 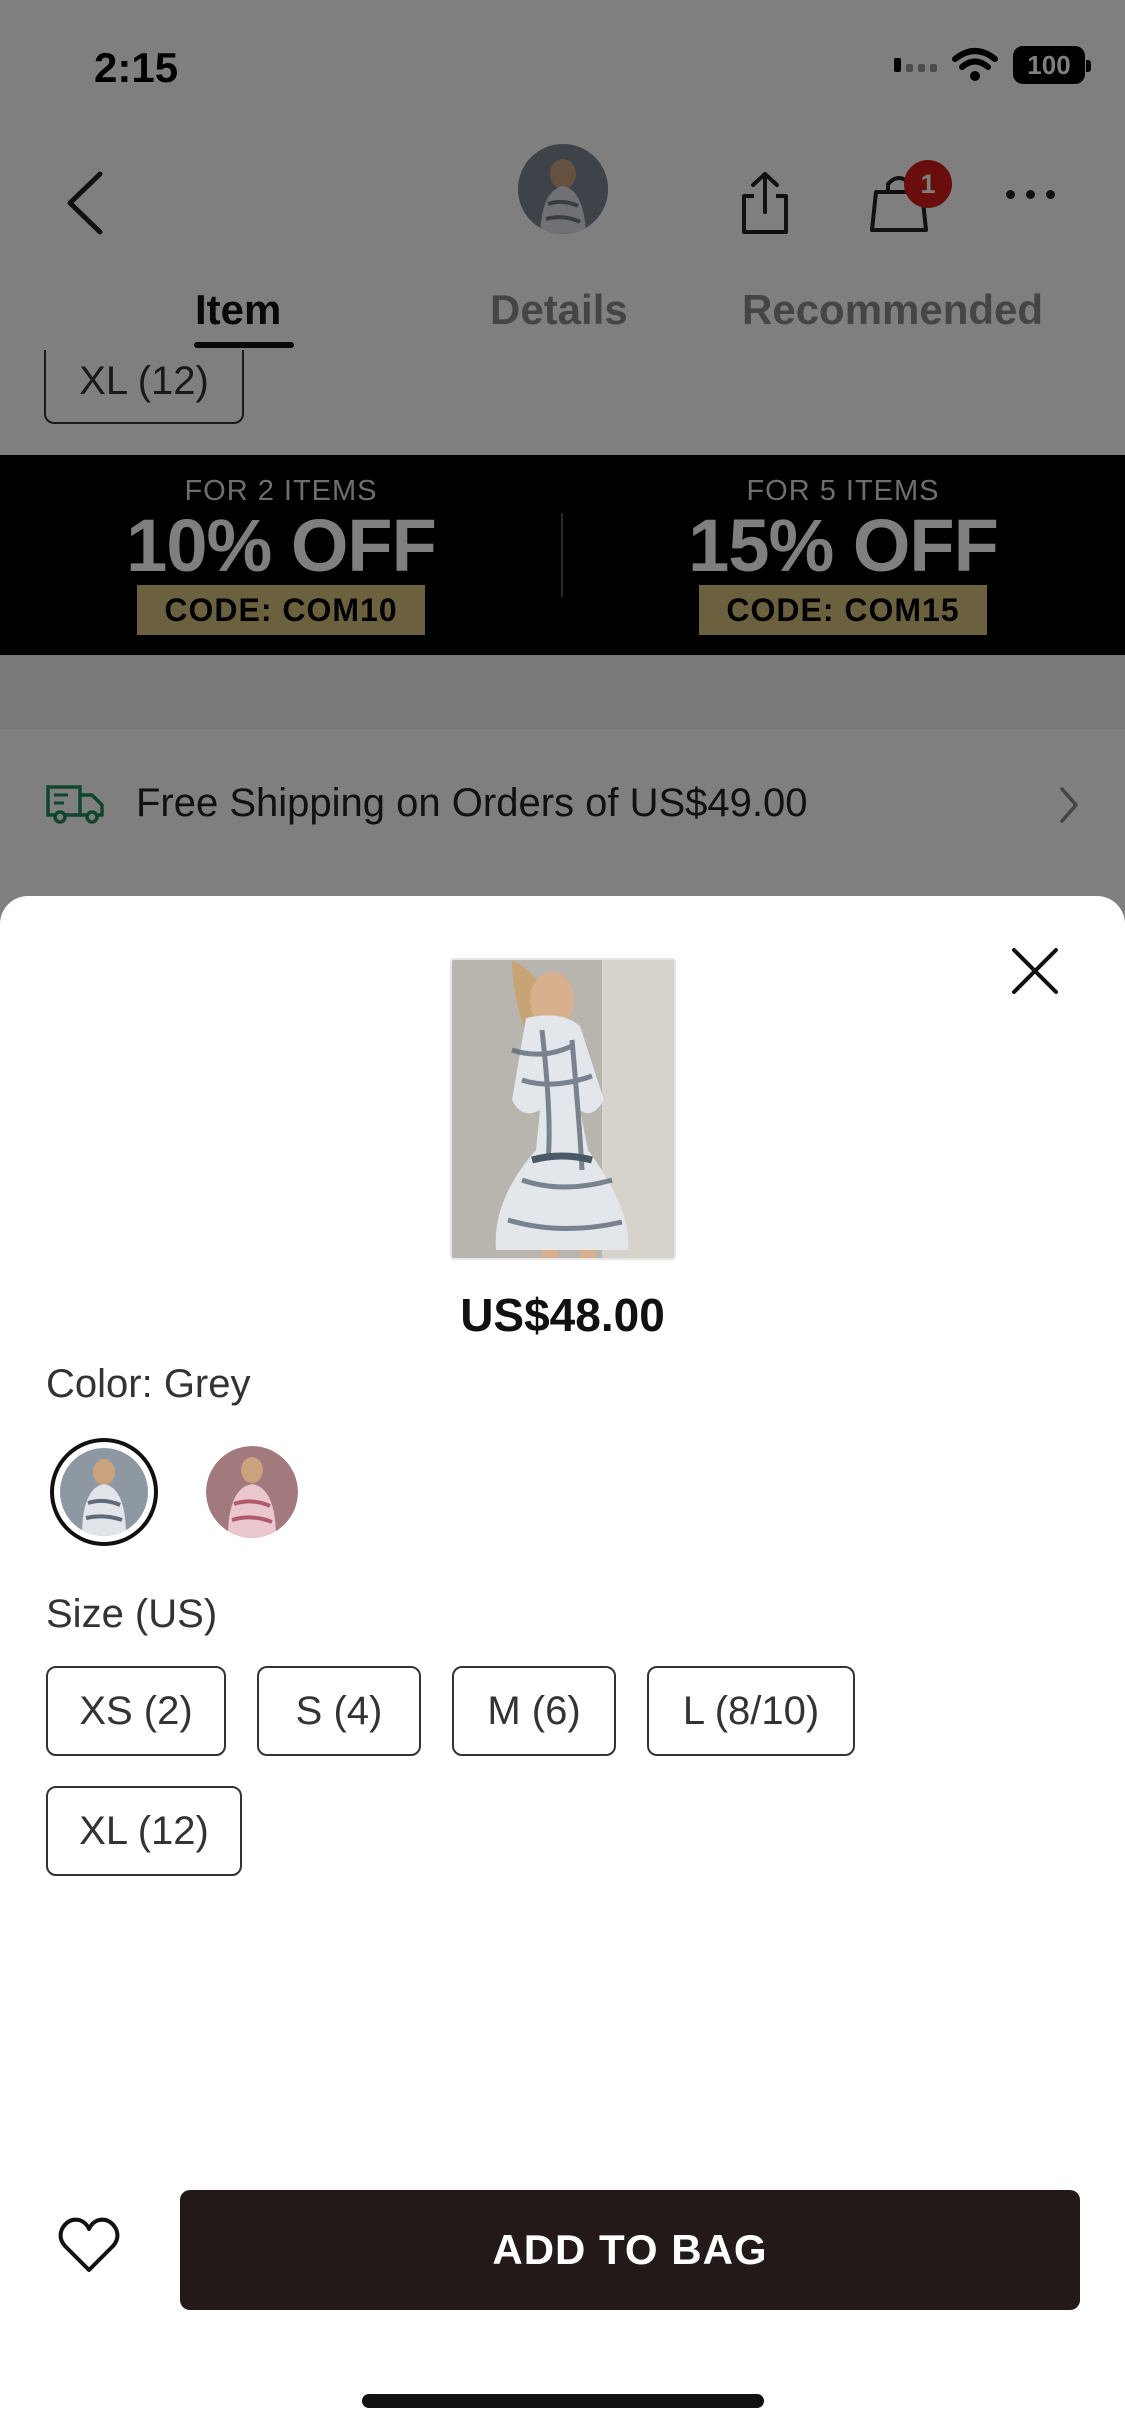 What do you see at coordinates (252, 1492) in the screenshot?
I see `color-swatch-pink` at bounding box center [252, 1492].